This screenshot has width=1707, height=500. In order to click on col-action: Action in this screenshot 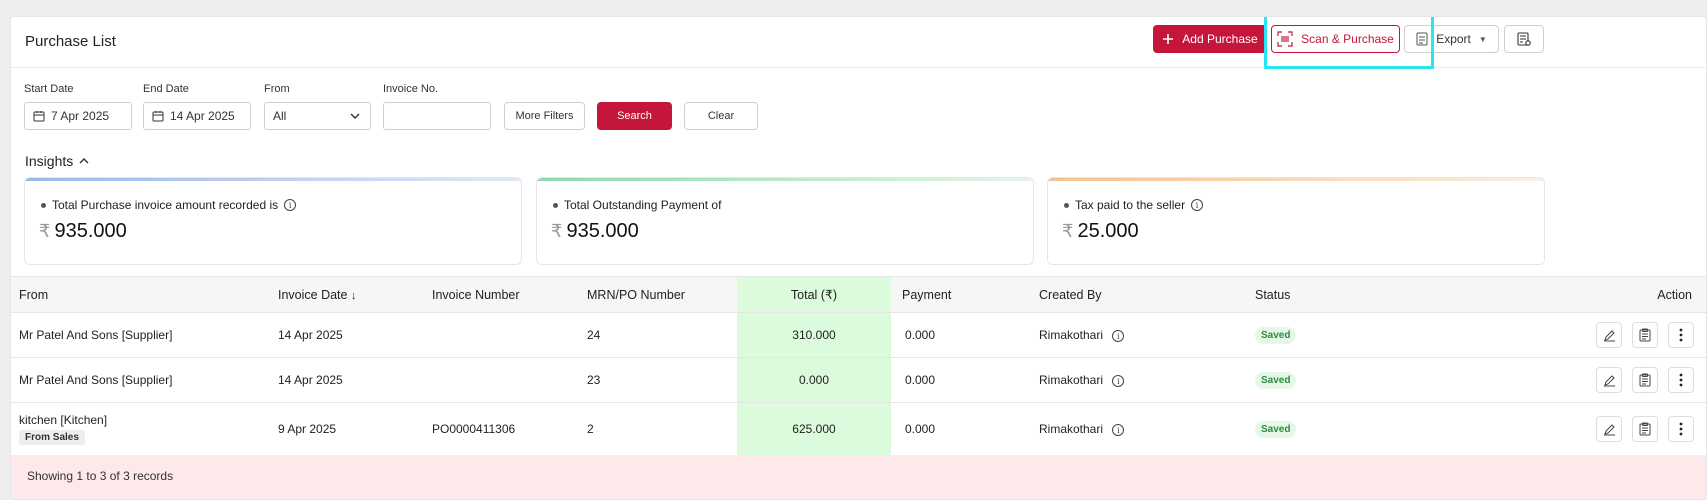, I will do `click(1565, 294)`.